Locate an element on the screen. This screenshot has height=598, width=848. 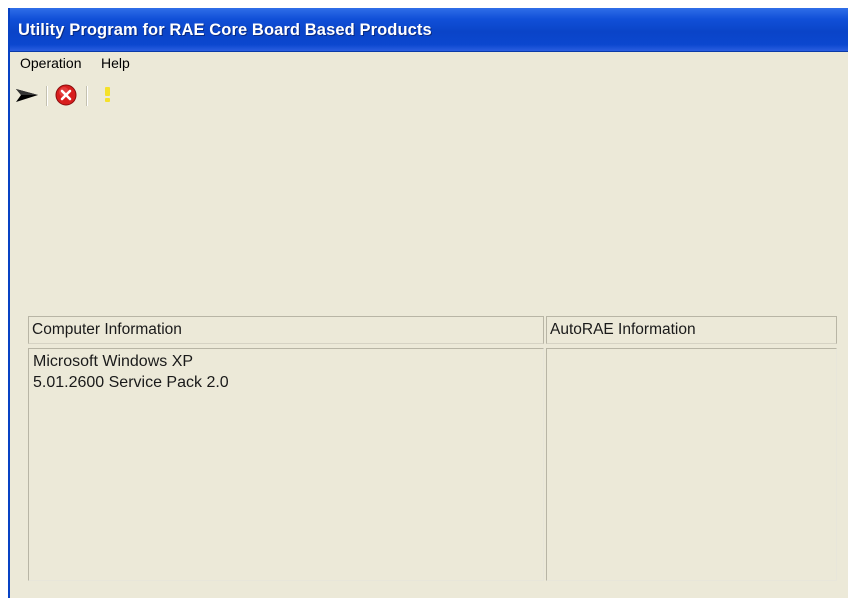
play-arrow-icon is located at coordinates (26, 95).